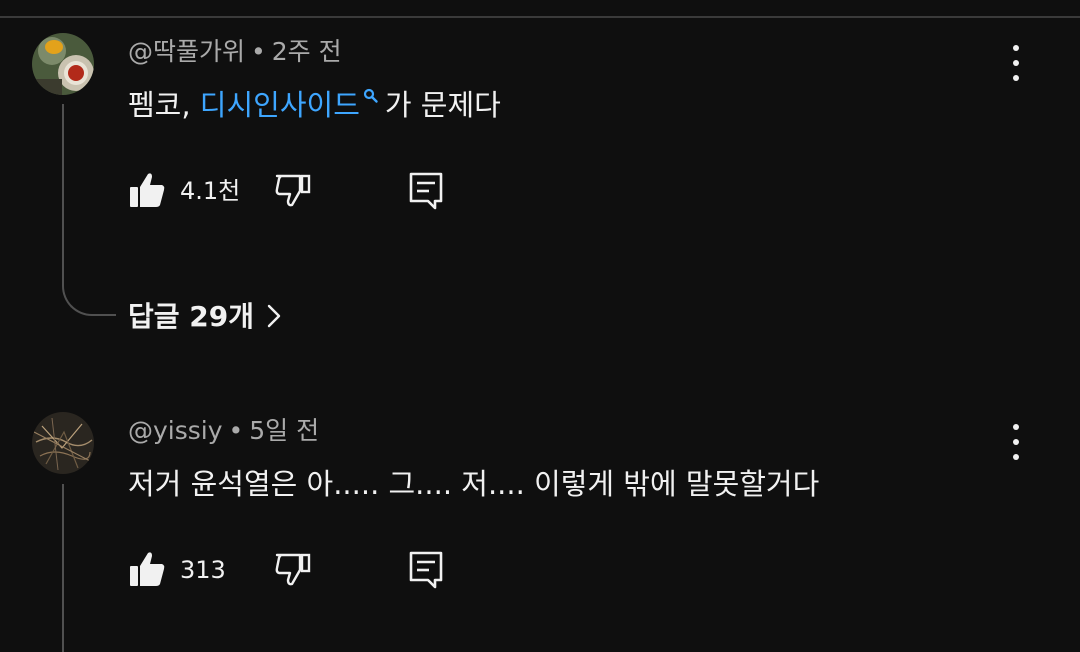 This screenshot has width=1080, height=652. I want to click on comment-meta: @딱풀가위 • 2주 전, so click(235, 52).